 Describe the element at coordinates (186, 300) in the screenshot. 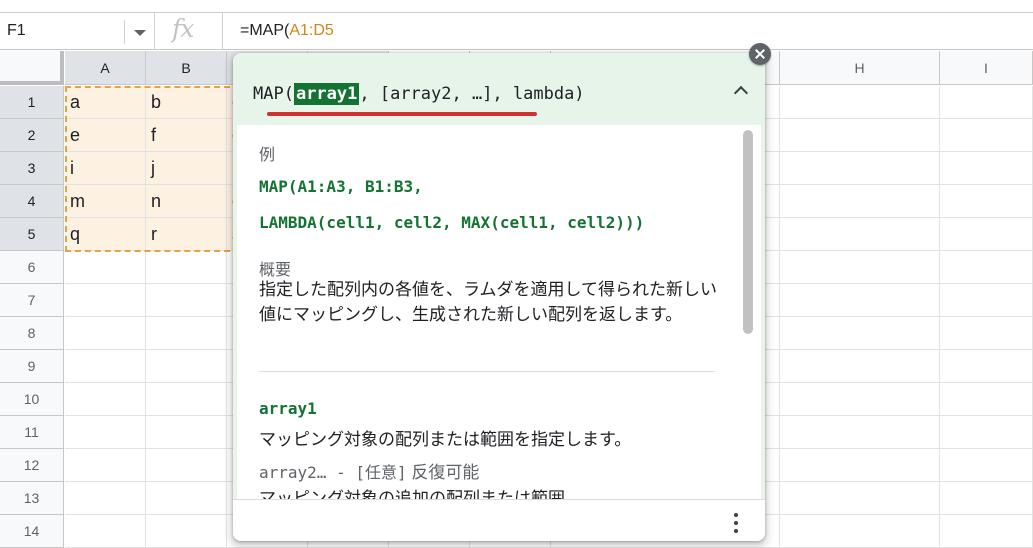

I see `cell-b7` at that location.